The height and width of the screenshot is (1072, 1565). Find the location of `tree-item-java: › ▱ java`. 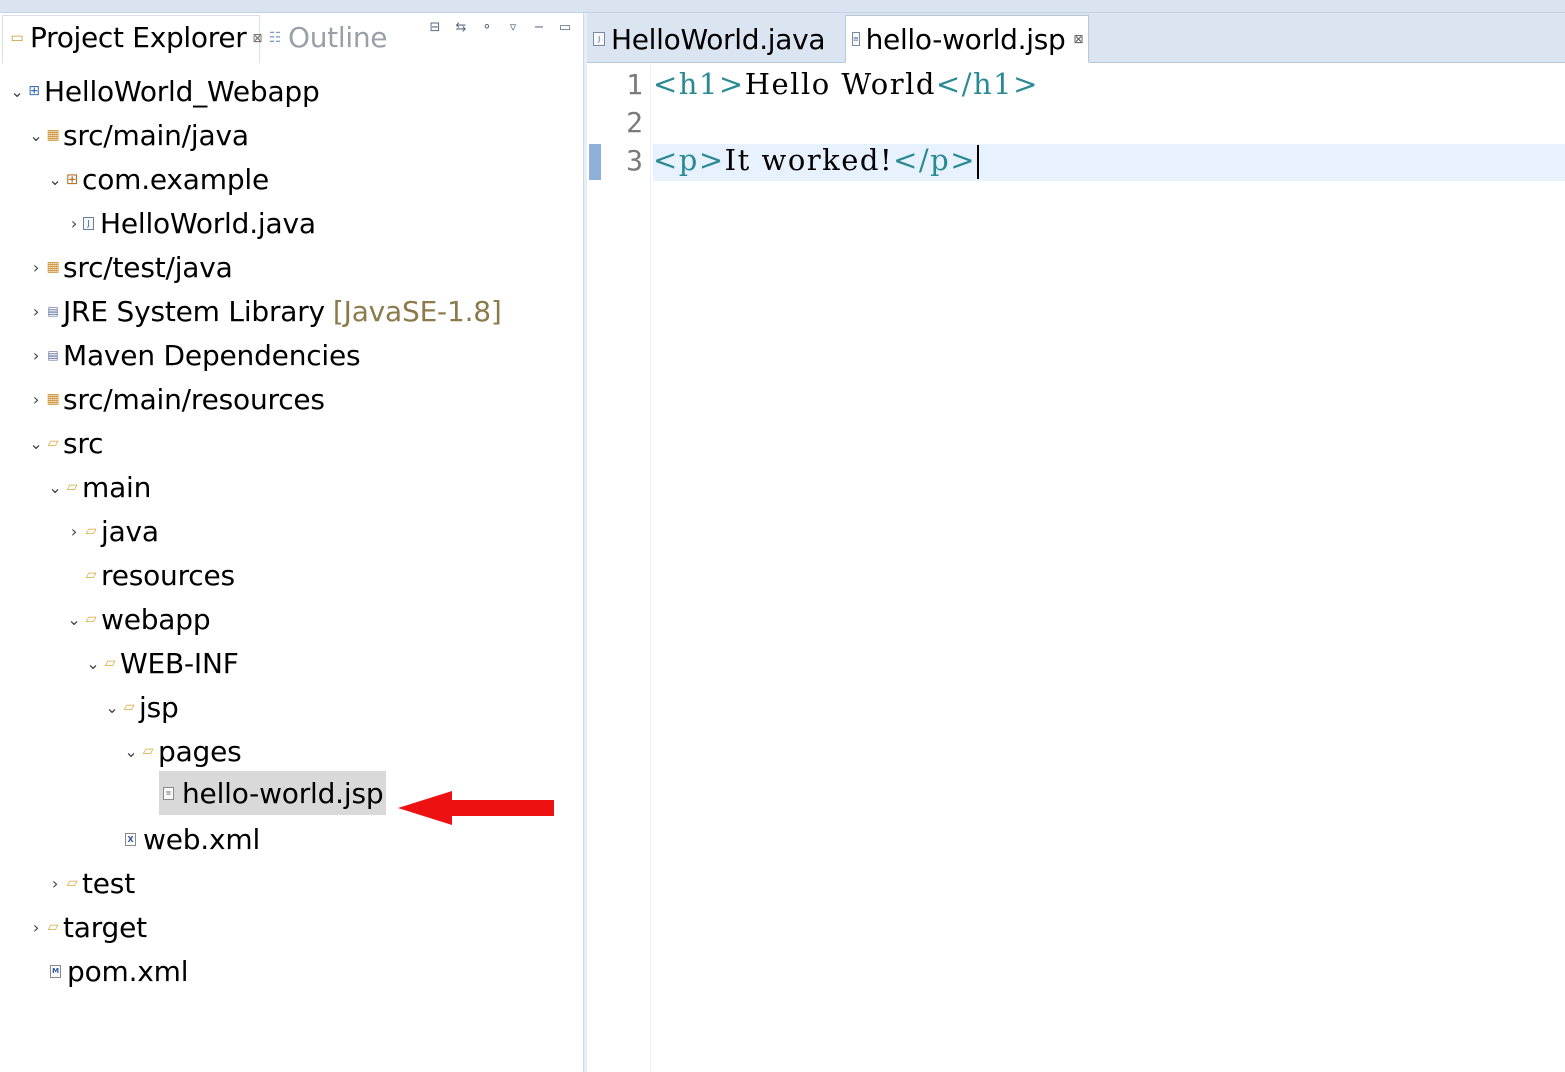

tree-item-java: › ▱ java is located at coordinates (112, 531).